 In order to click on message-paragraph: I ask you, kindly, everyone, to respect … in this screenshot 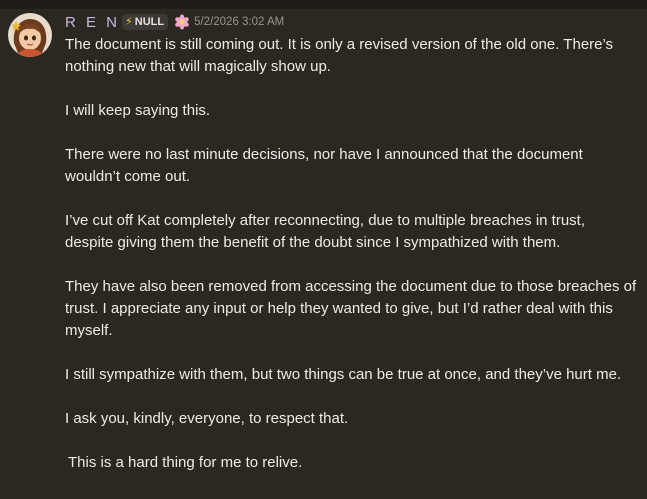, I will do `click(207, 418)`.